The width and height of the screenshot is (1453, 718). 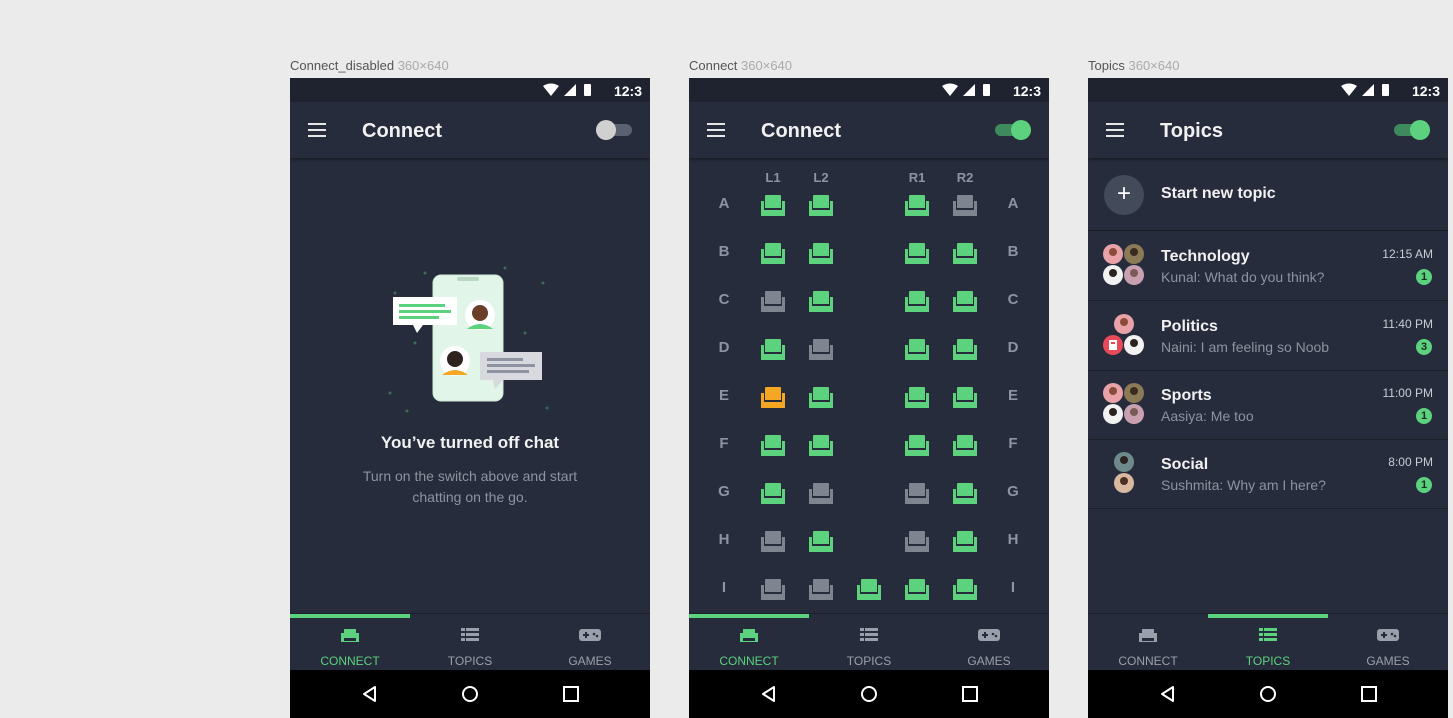 I want to click on empty-state-title: You’ve turned off chat, so click(x=470, y=442).